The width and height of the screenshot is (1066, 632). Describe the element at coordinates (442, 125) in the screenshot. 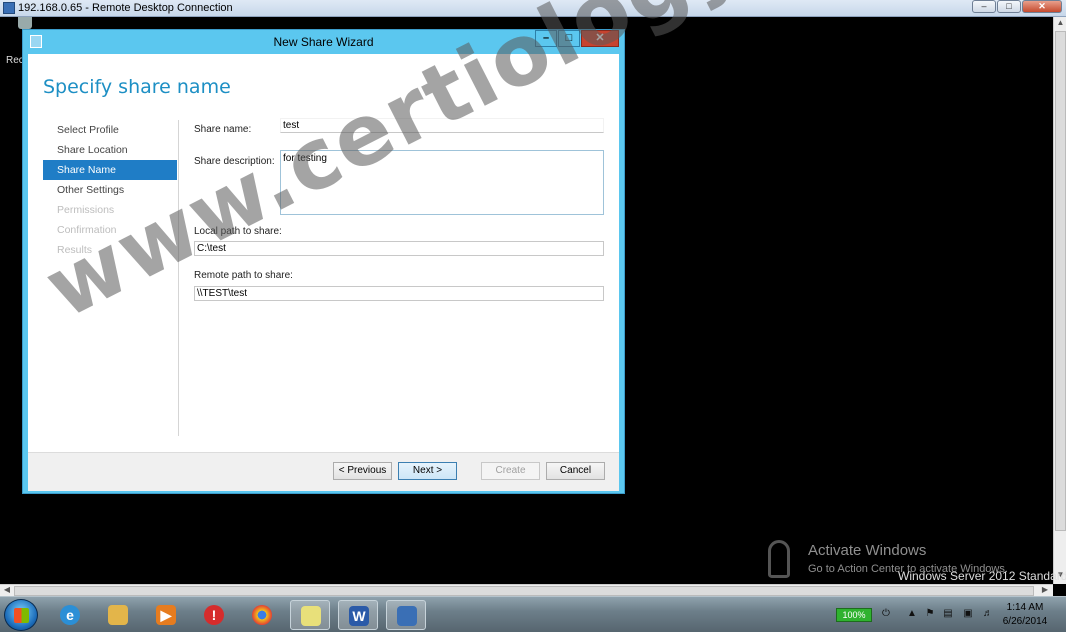

I see `share-name-input: test` at that location.